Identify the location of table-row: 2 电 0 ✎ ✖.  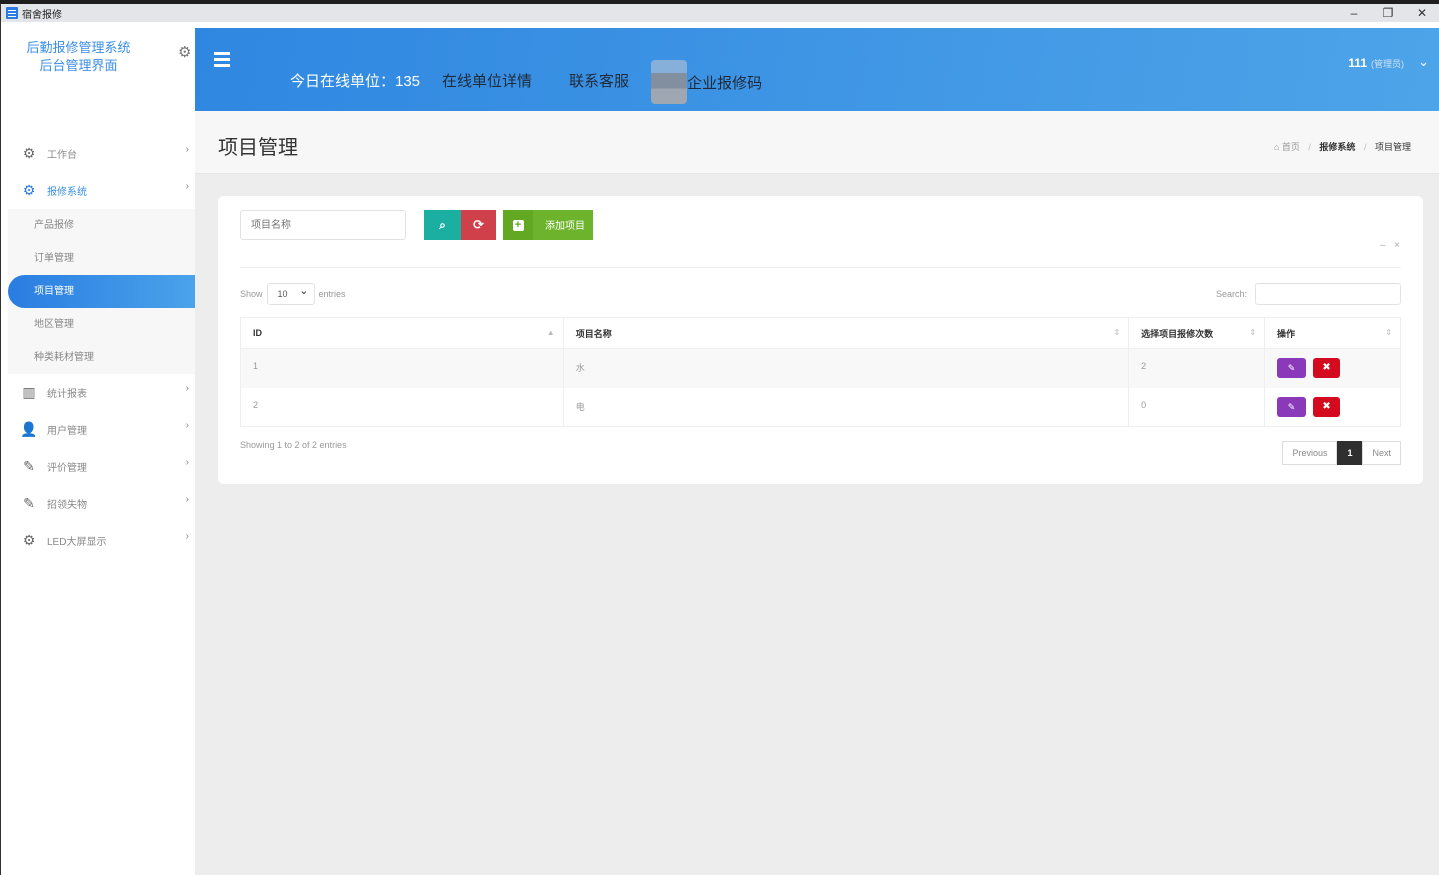
(820, 407).